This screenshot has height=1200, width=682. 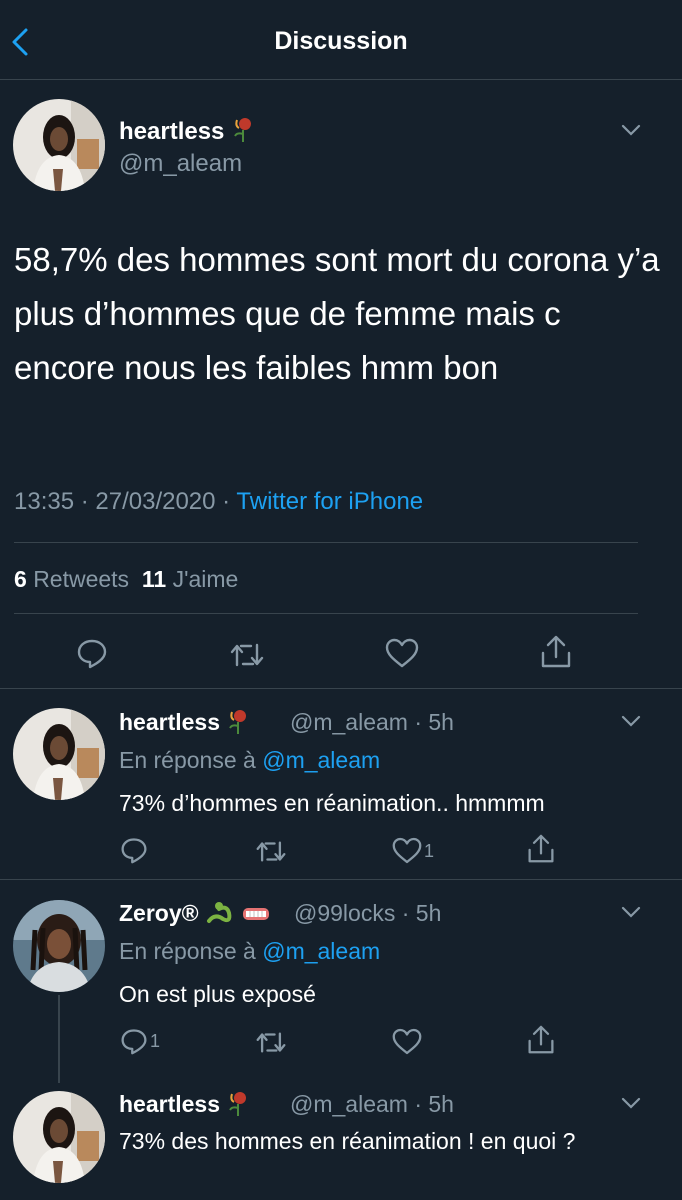 I want to click on thread-connector, so click(x=59, y=1039).